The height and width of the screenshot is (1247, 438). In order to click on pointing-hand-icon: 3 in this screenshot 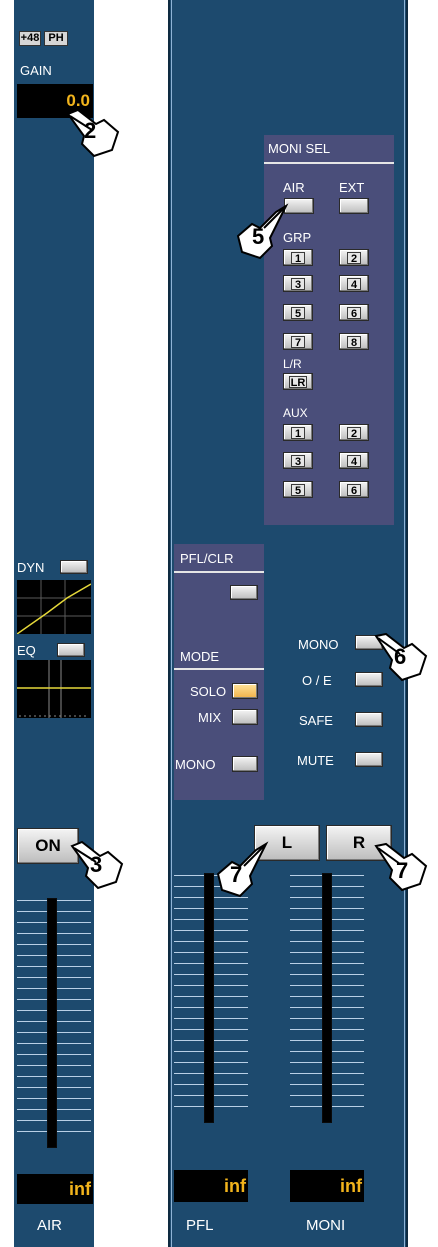, I will do `click(96, 862)`.